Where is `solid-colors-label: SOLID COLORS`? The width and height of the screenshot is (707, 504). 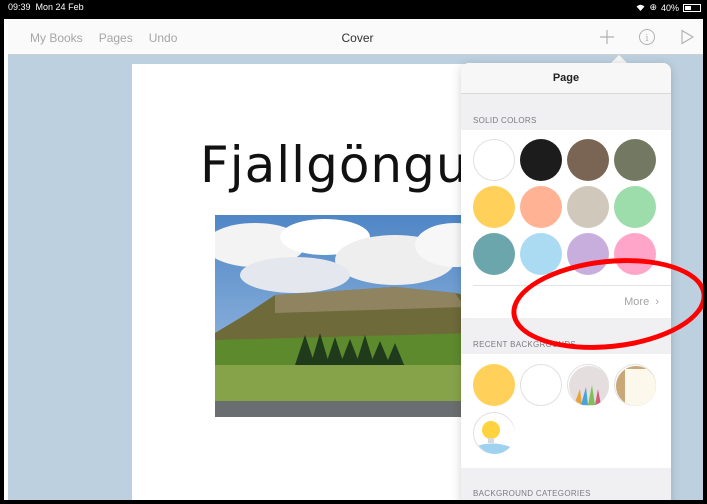 solid-colors-label: SOLID COLORS is located at coordinates (505, 120).